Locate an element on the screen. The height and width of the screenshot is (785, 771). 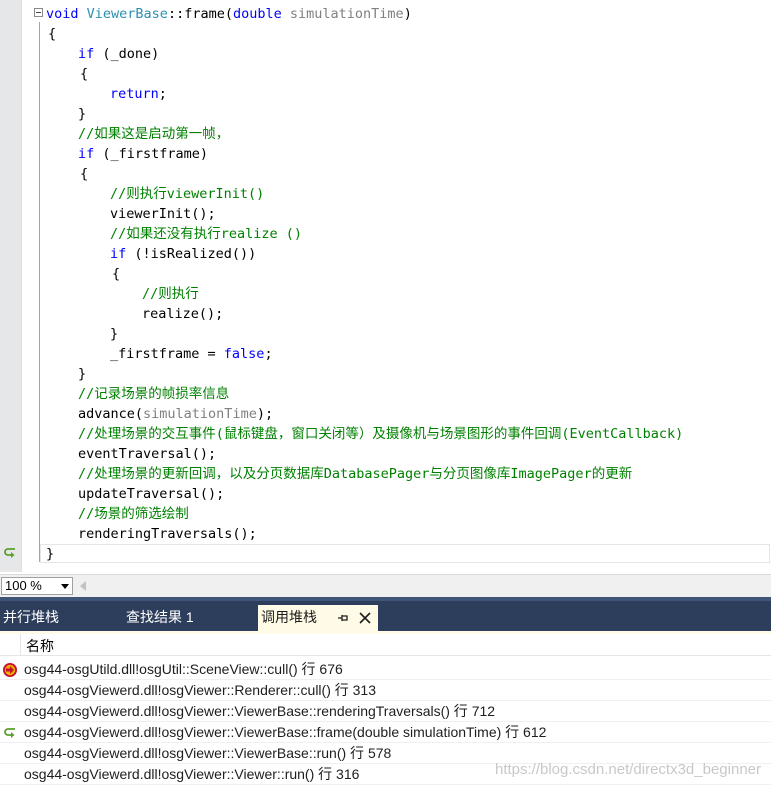
code-line: viewerInit(); is located at coordinates (163, 214).